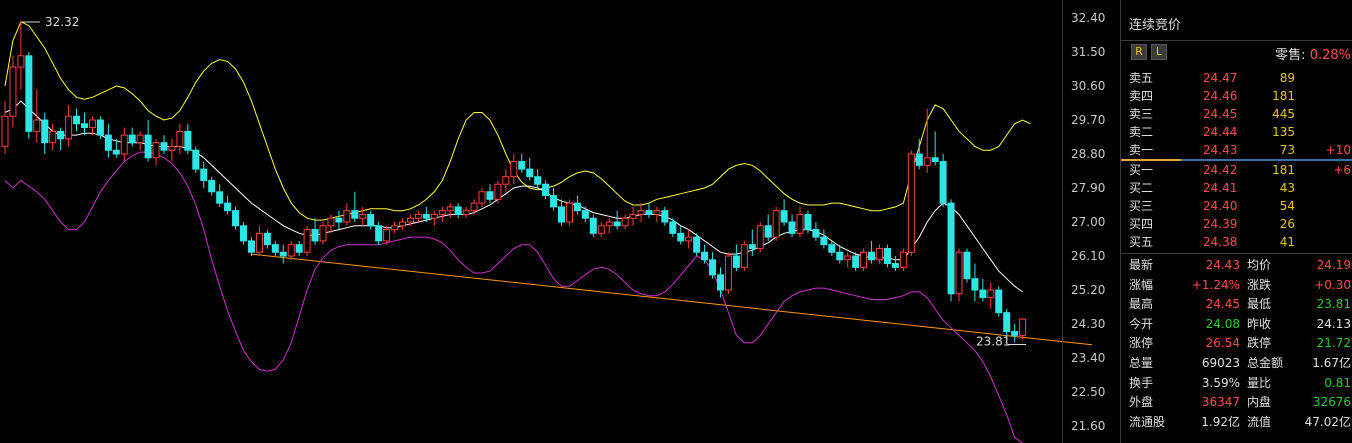  I want to click on level-label: 卖三, so click(1141, 114).